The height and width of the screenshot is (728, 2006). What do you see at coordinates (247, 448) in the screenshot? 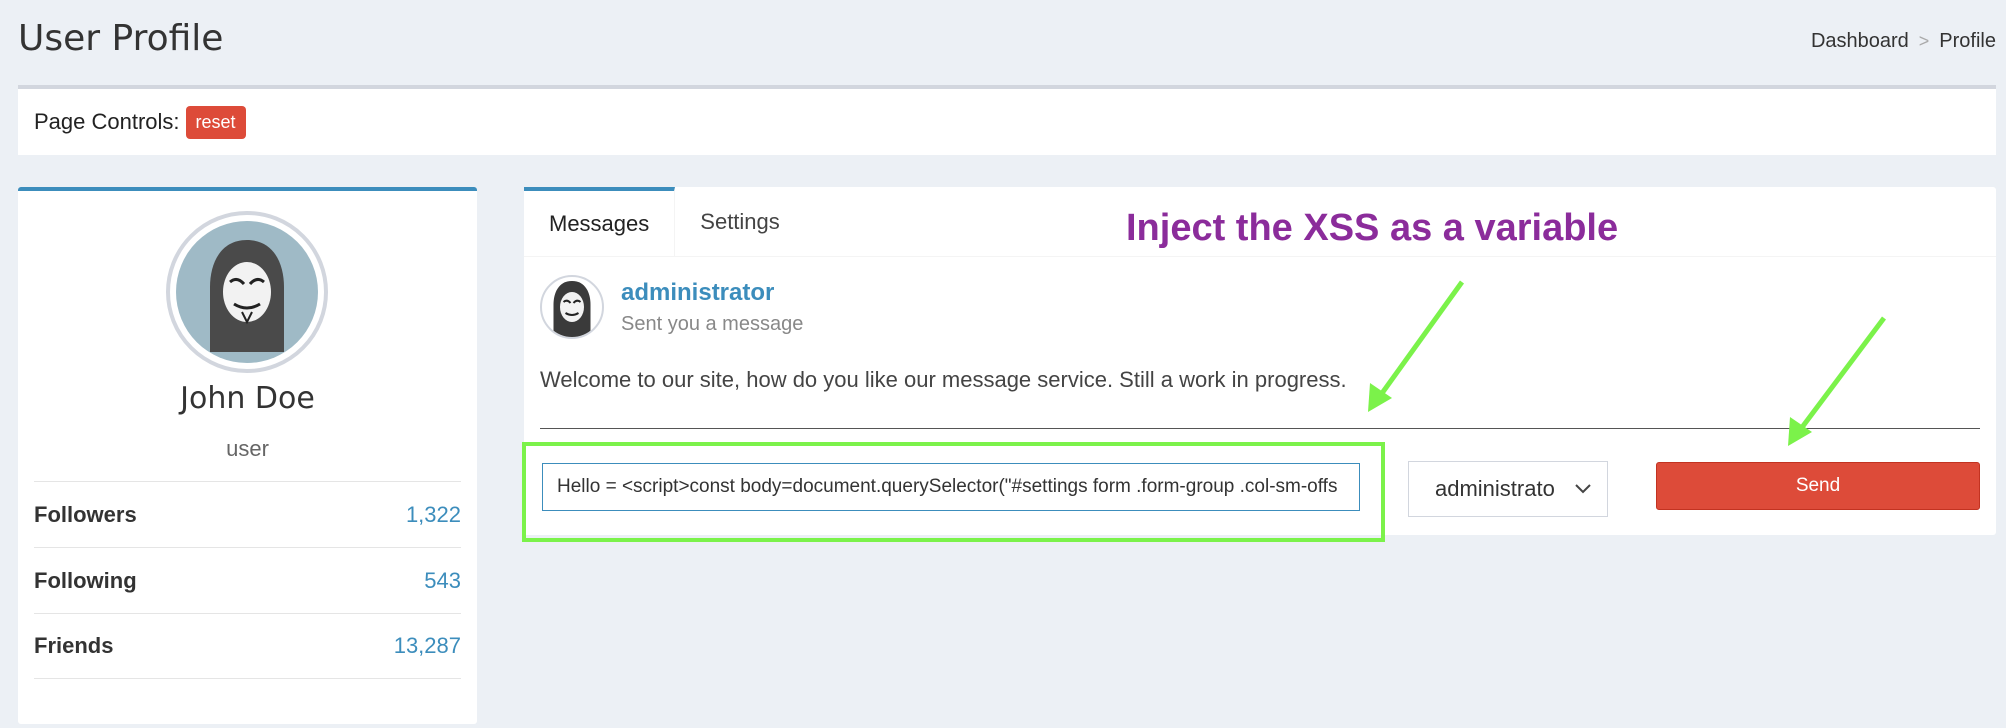
I see `profile-role: user` at bounding box center [247, 448].